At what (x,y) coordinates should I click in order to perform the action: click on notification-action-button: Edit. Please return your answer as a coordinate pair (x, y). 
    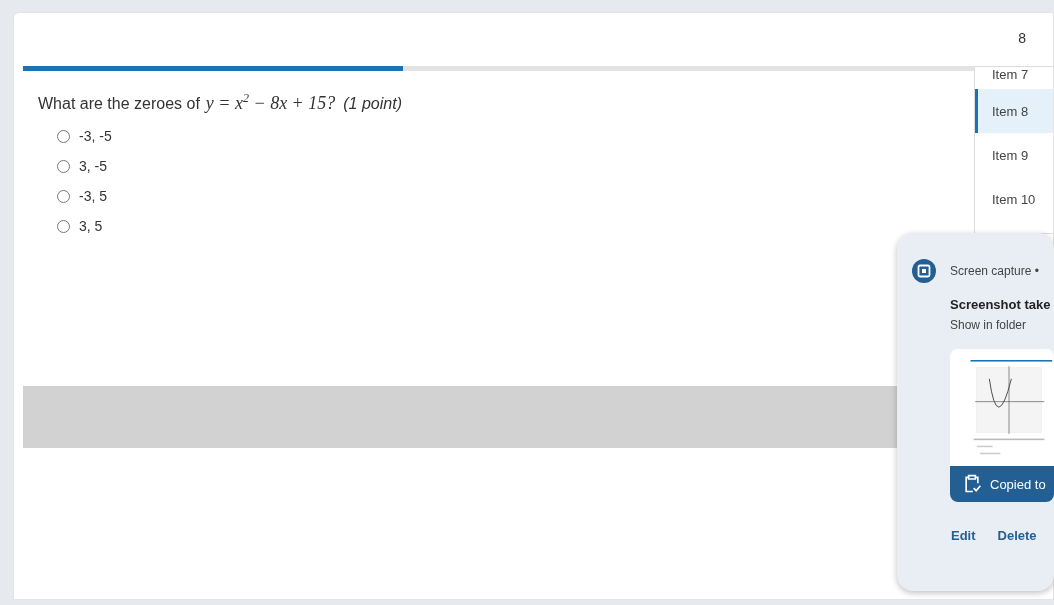
    Looking at the image, I should click on (963, 535).